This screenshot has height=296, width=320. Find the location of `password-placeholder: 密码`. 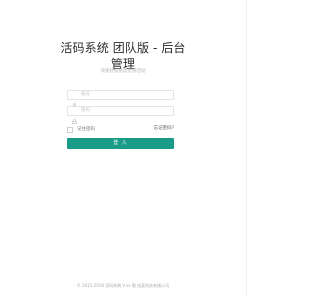

password-placeholder: 密码 is located at coordinates (85, 110).